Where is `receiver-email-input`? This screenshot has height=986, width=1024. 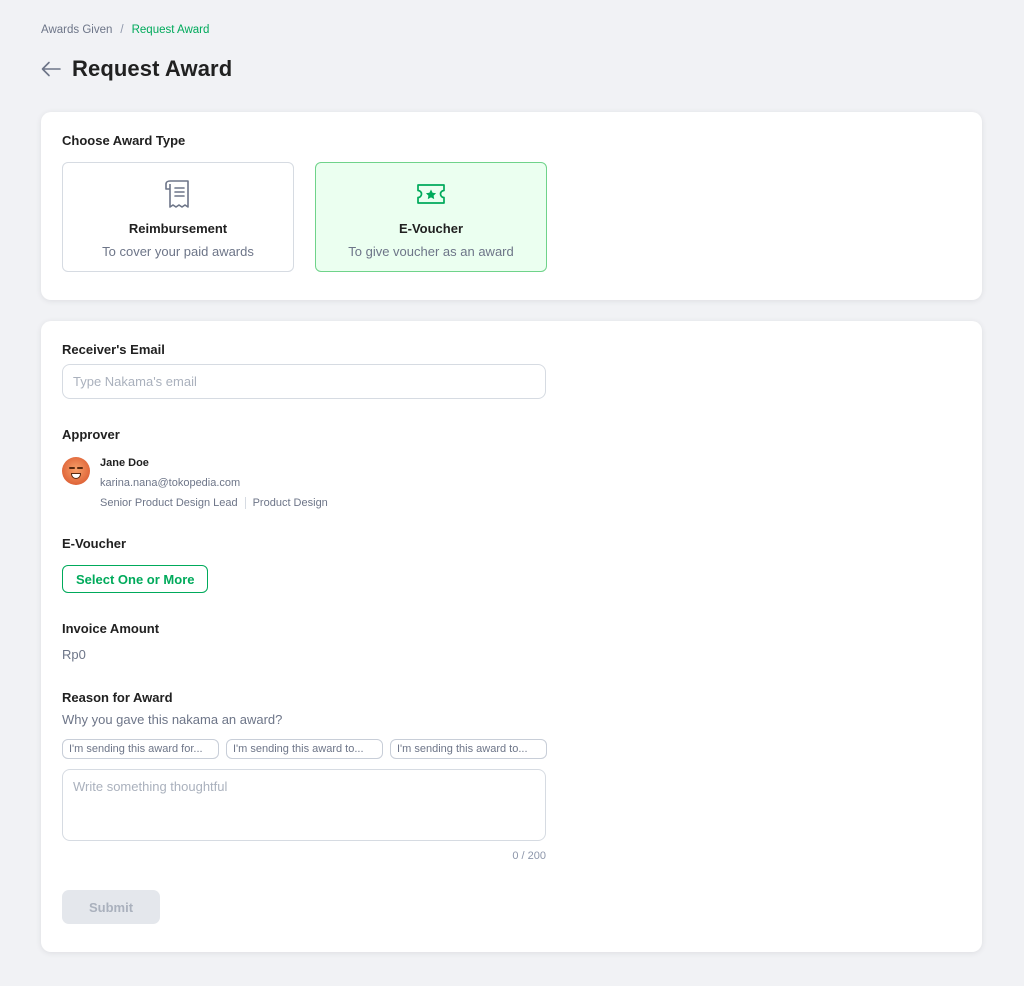
receiver-email-input is located at coordinates (304, 381).